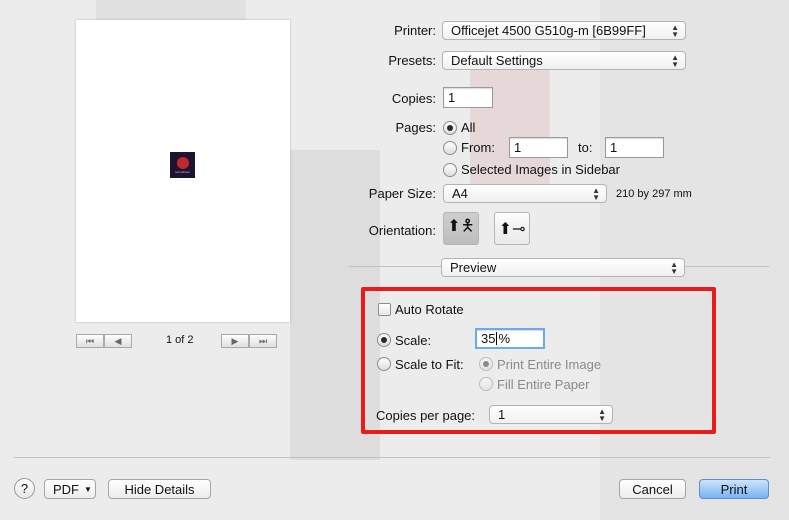 Image resolution: width=789 pixels, height=520 pixels. I want to click on pdf-label: PDF, so click(66, 489).